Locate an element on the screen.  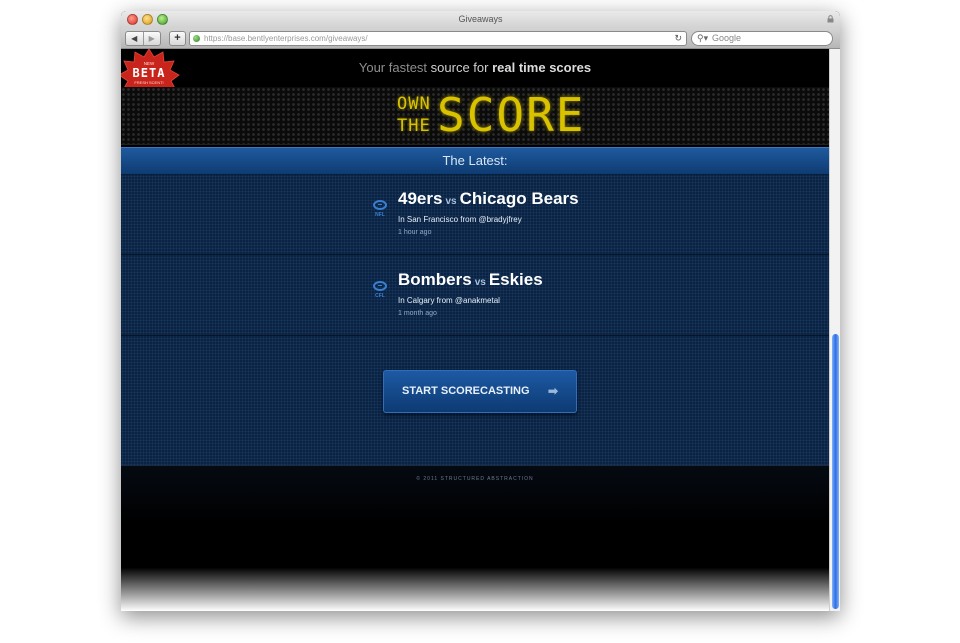
tagline-prefix: Your fastest is located at coordinates (393, 67).